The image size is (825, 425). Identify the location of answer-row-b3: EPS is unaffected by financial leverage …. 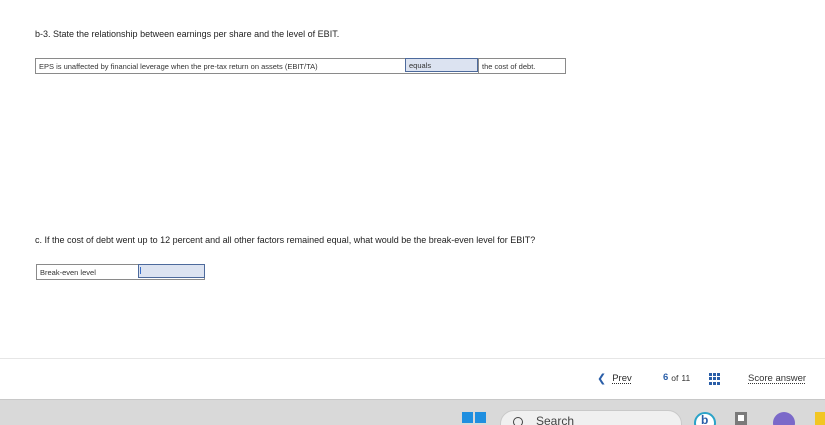
(300, 66).